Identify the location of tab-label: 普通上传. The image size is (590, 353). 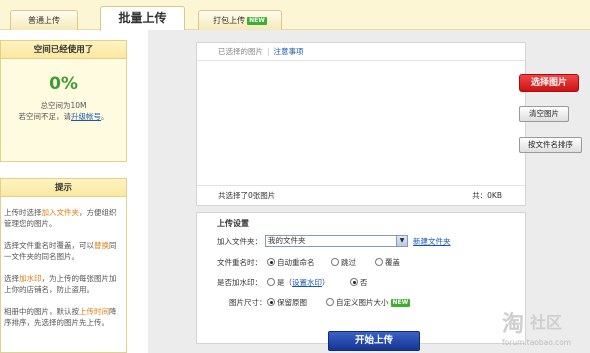
(44, 20).